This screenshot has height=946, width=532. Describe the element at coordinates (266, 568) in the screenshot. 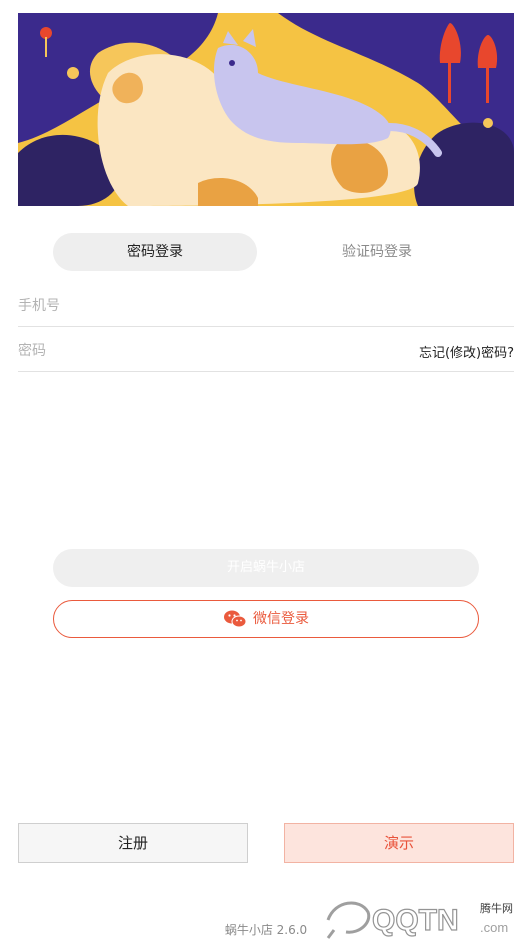

I see `open-store-button: 开启蜗牛小店` at that location.